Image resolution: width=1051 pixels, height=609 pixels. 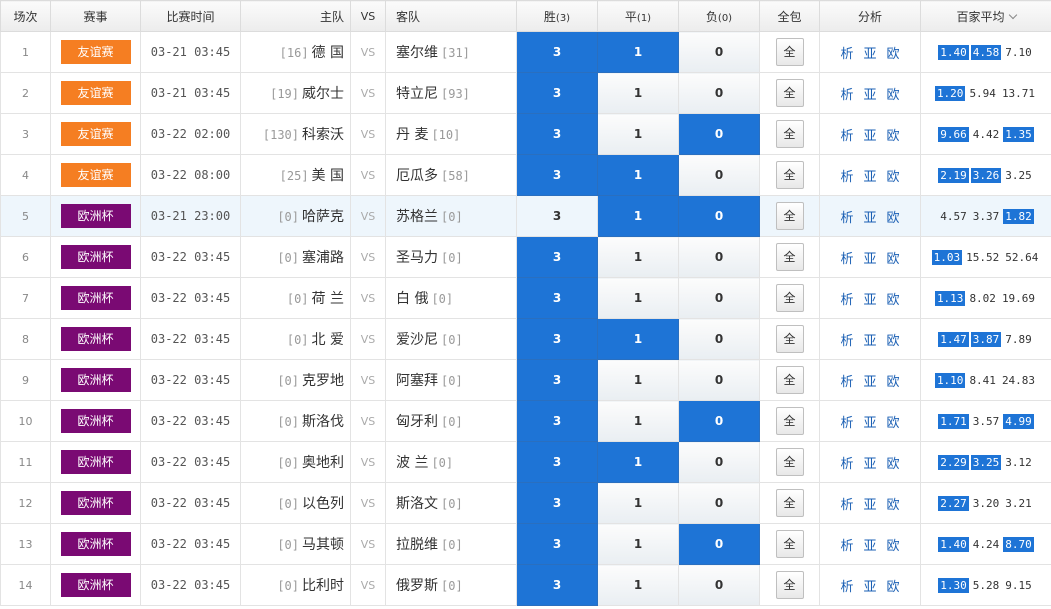 I want to click on home-team-name: 斯洛伐, so click(x=323, y=422).